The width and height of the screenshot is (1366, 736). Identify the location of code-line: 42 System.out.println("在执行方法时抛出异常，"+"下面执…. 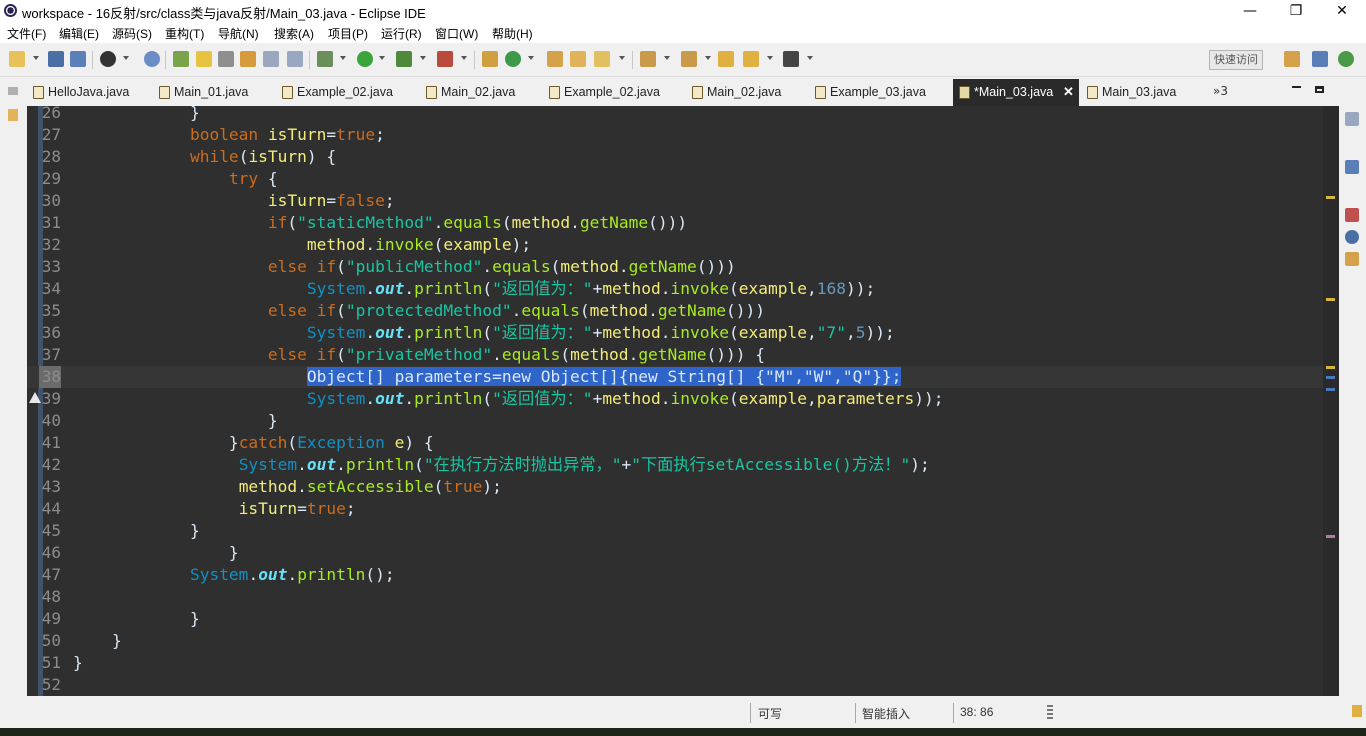
(675, 465).